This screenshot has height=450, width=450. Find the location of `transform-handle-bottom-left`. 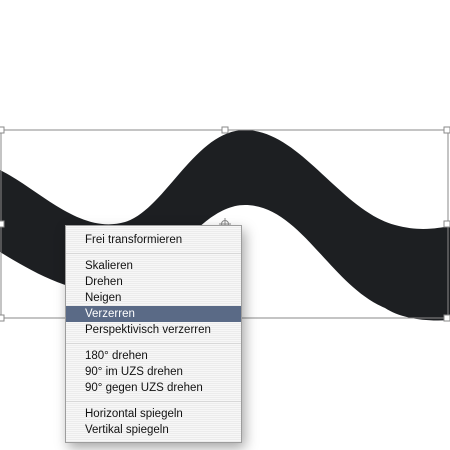

transform-handle-bottom-left is located at coordinates (2, 318).